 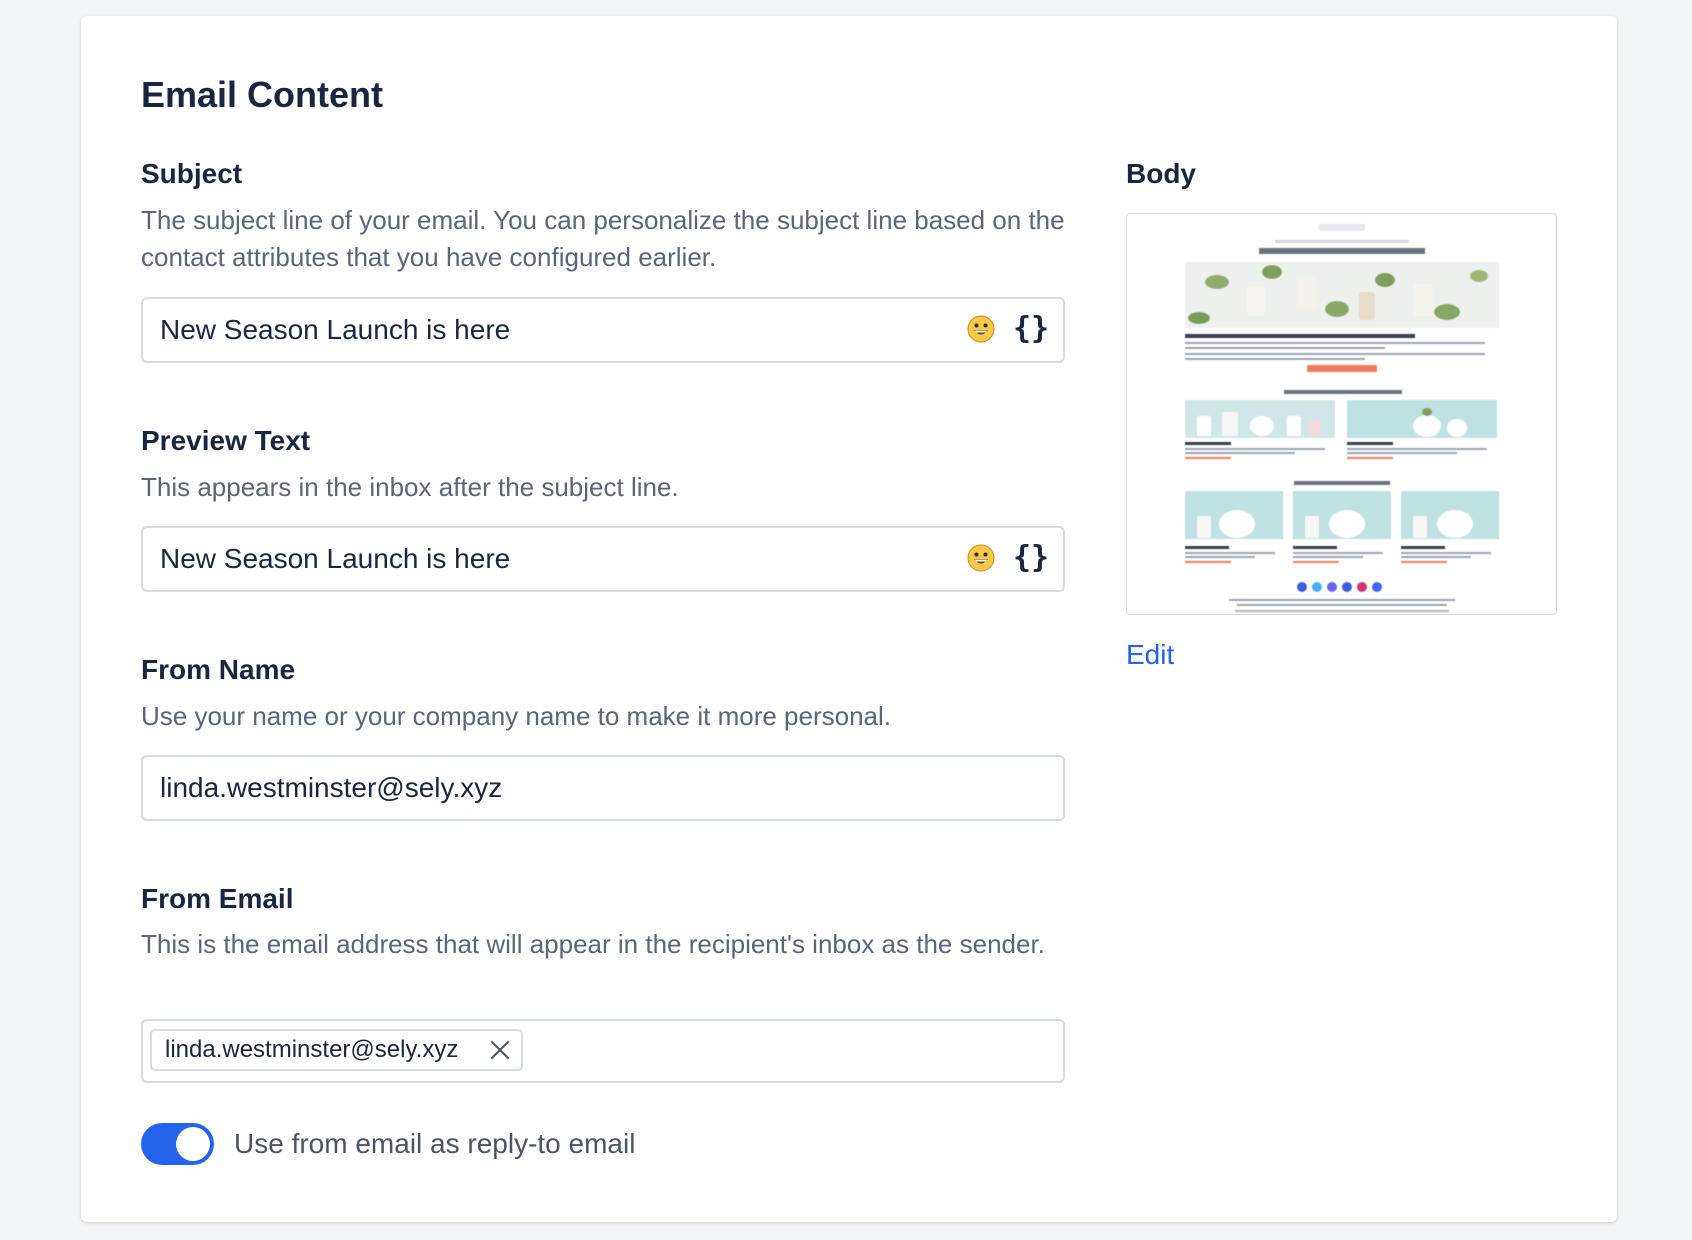 What do you see at coordinates (603, 330) in the screenshot?
I see `subject-input: New Season Launch is here {}` at bounding box center [603, 330].